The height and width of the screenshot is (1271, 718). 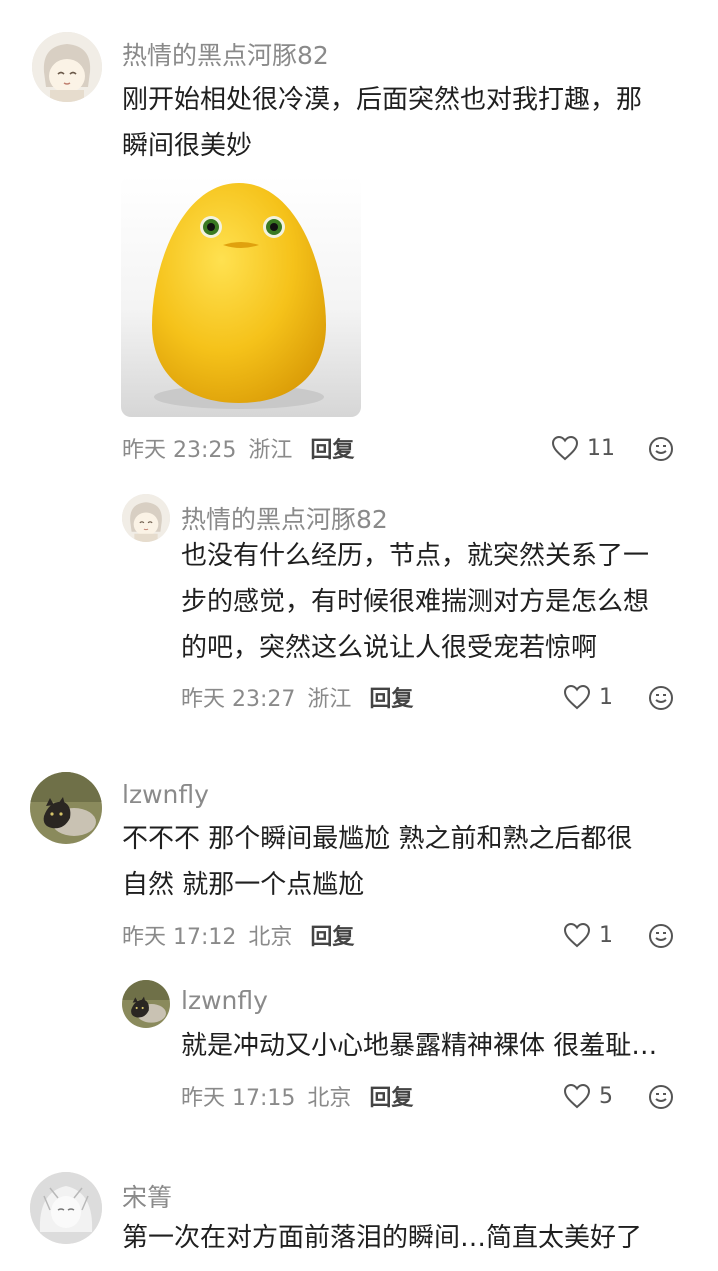 What do you see at coordinates (601, 448) in the screenshot?
I see `like-count: 11` at bounding box center [601, 448].